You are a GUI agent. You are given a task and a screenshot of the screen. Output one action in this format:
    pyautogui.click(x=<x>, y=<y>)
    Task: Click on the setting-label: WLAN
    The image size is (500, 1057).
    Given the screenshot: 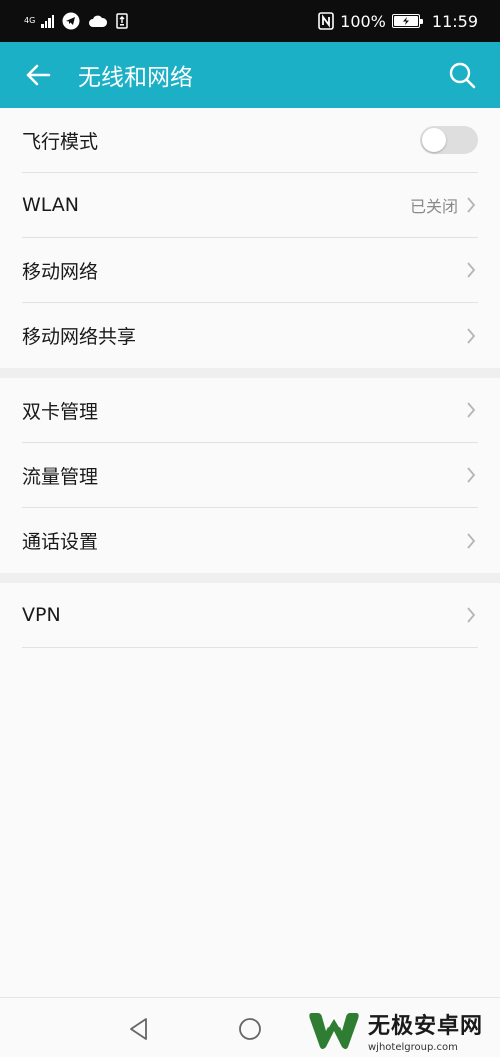 What is the action you would take?
    pyautogui.click(x=51, y=205)
    